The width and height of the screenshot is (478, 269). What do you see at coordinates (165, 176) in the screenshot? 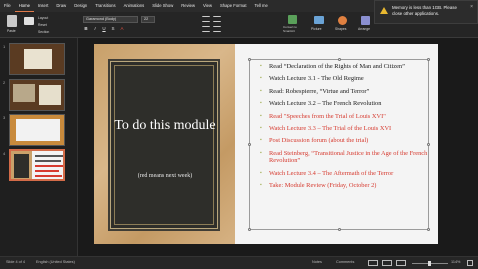
I see `slide-subtitle: (red means next week)` at bounding box center [165, 176].